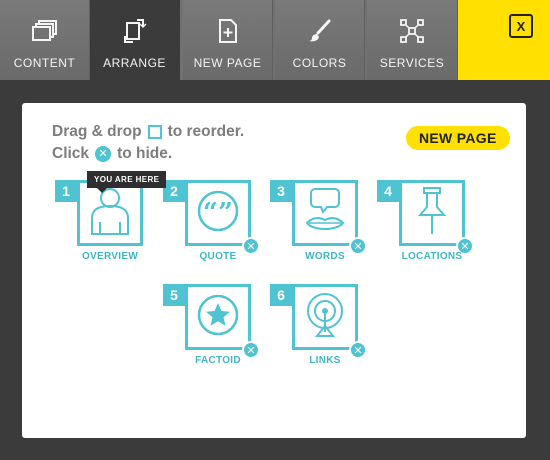 The image size is (550, 460). Describe the element at coordinates (504, 40) in the screenshot. I see `yellow-corner` at that location.